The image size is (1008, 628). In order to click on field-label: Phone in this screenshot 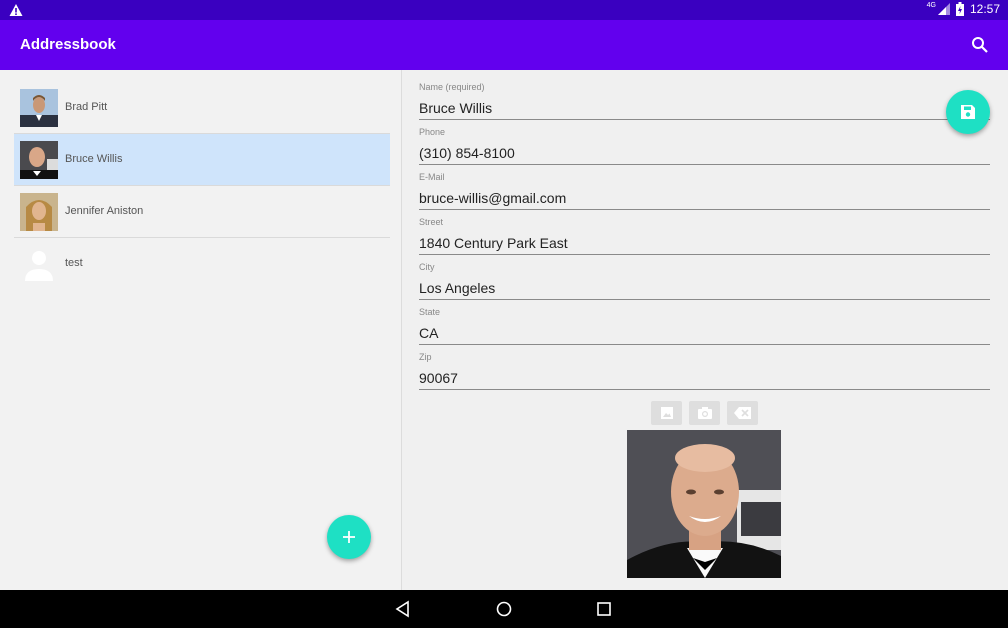, I will do `click(432, 132)`.